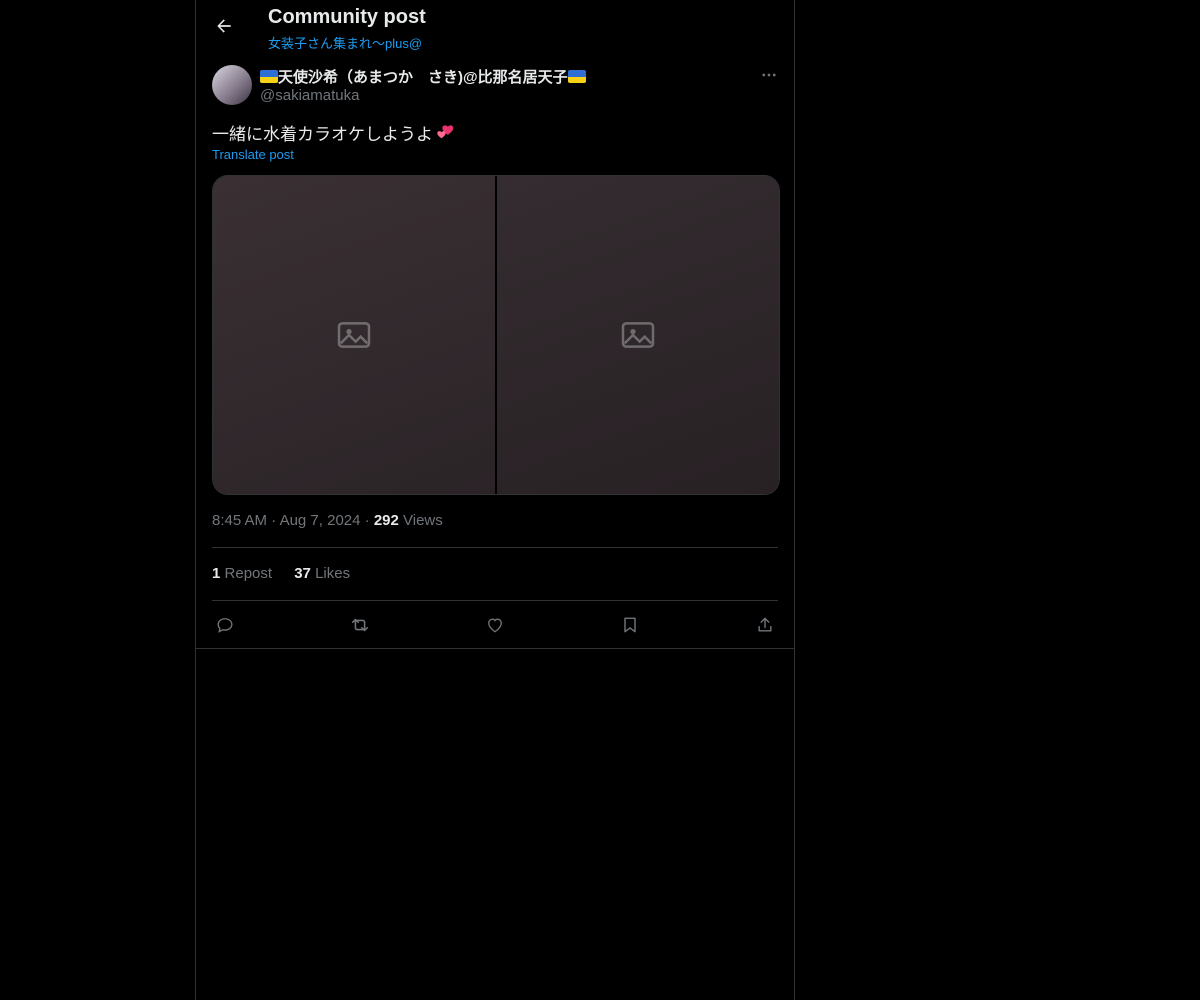  I want to click on author-handle: @sakiamatuka, so click(309, 95).